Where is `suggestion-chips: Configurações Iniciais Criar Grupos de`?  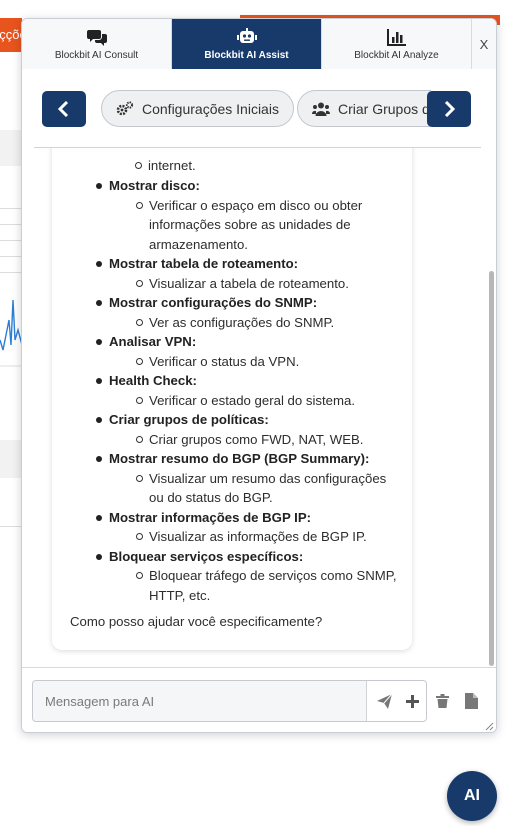 suggestion-chips: Configurações Iniciais Criar Grupos de is located at coordinates (266, 109).